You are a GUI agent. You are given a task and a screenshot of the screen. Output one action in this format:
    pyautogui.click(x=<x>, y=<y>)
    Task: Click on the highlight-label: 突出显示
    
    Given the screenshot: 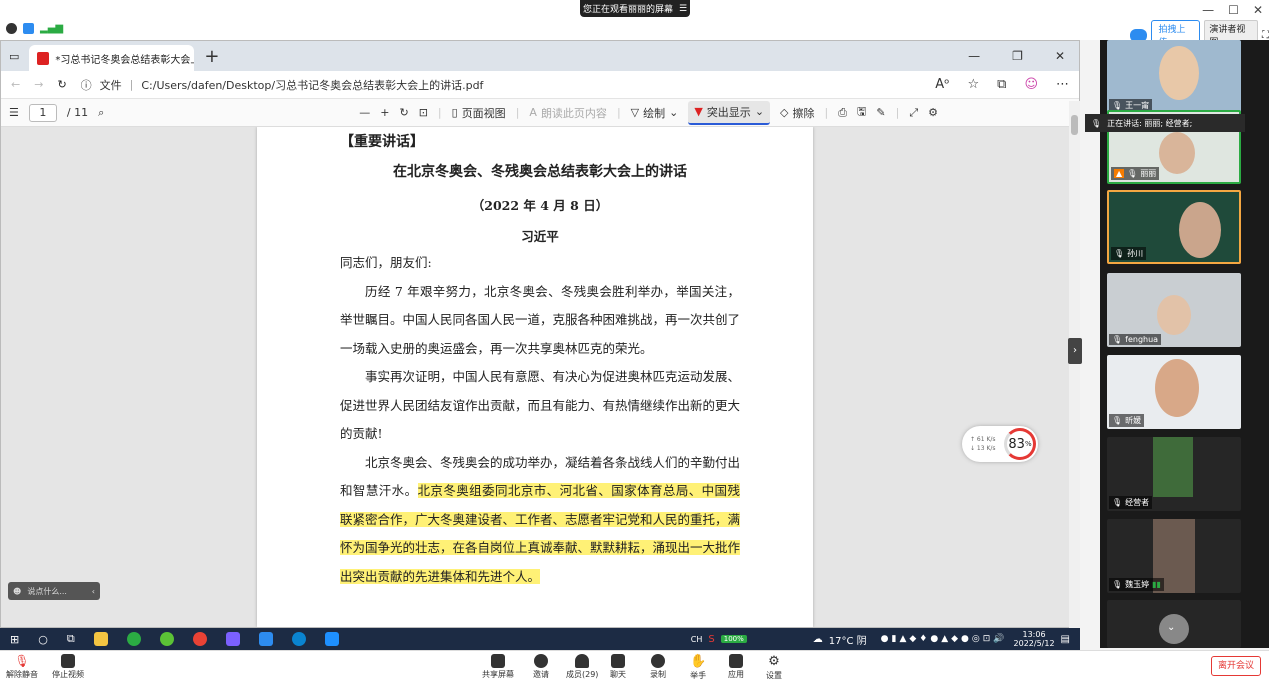 What is the action you would take?
    pyautogui.click(x=728, y=112)
    